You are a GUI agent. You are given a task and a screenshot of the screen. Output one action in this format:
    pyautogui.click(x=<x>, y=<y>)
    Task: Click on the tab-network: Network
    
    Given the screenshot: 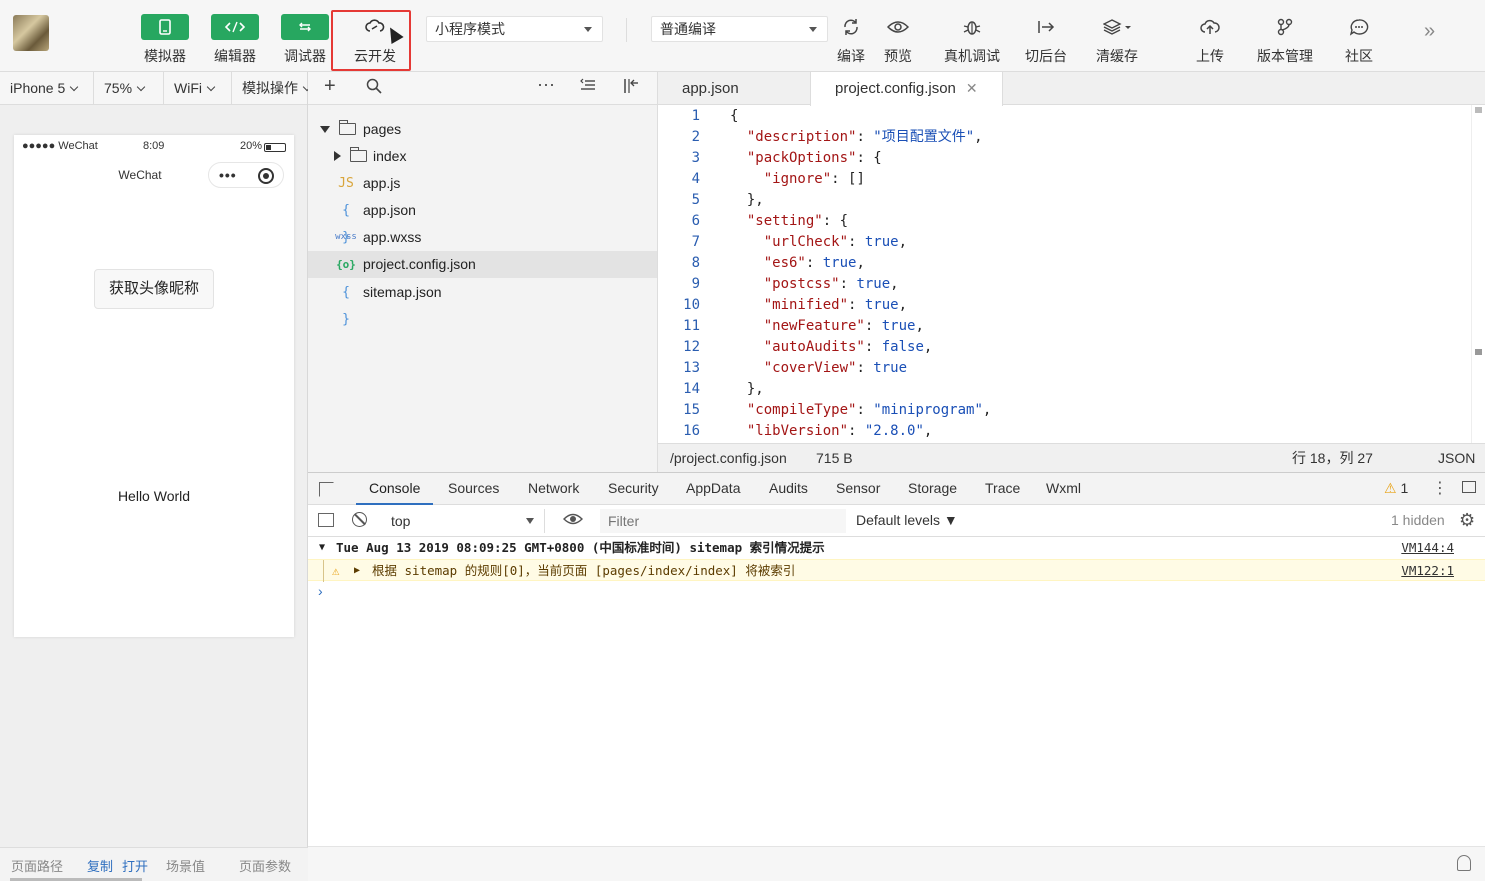 What is the action you would take?
    pyautogui.click(x=553, y=489)
    